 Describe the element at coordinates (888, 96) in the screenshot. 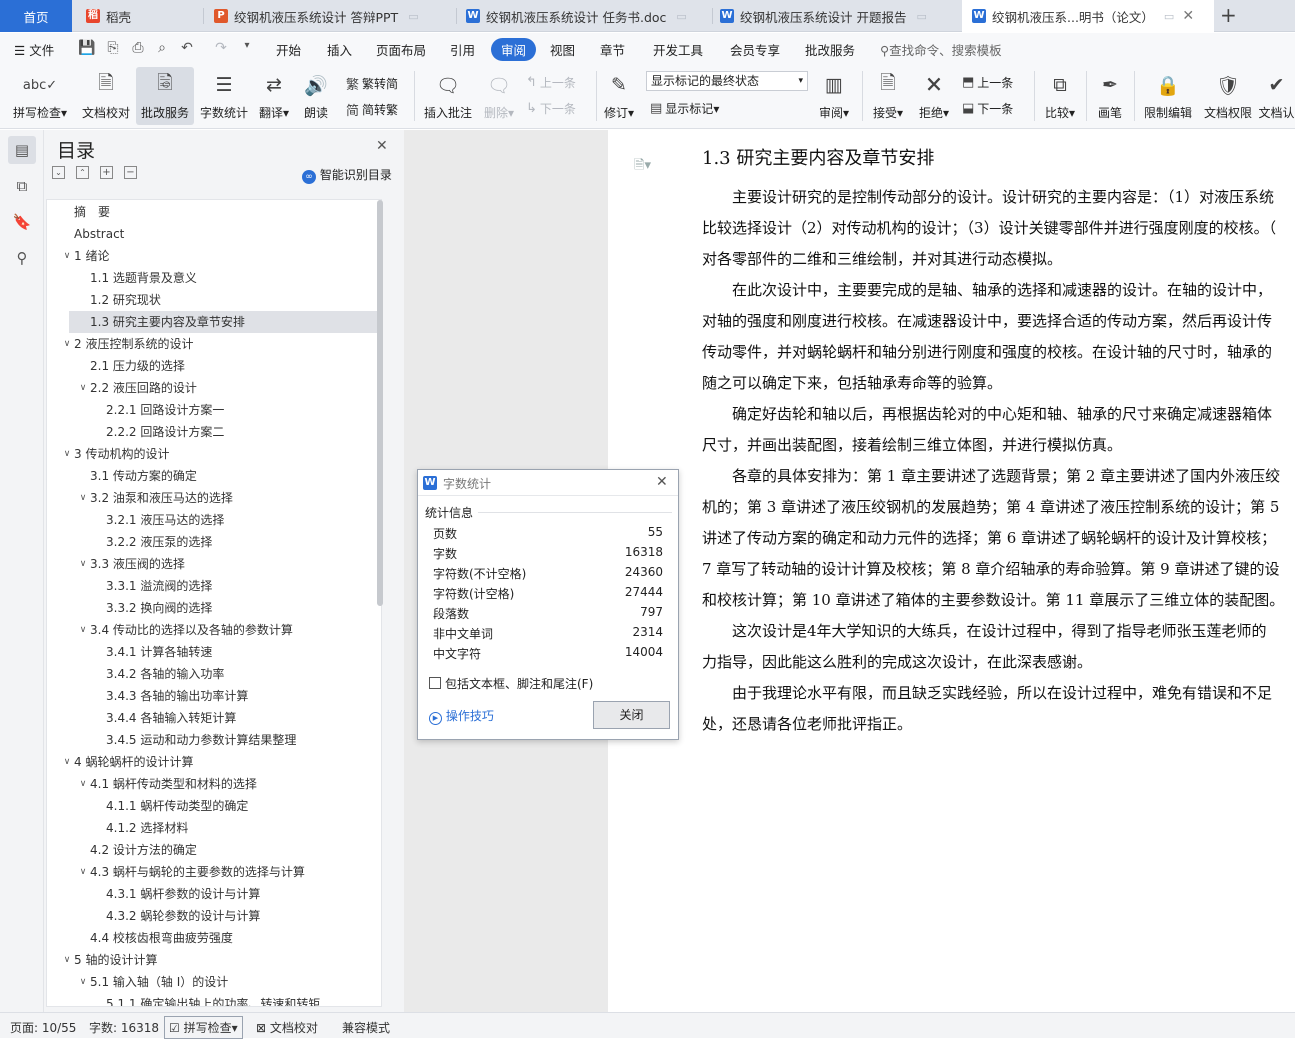

I see `accept-button: 🗎 接受▾` at that location.